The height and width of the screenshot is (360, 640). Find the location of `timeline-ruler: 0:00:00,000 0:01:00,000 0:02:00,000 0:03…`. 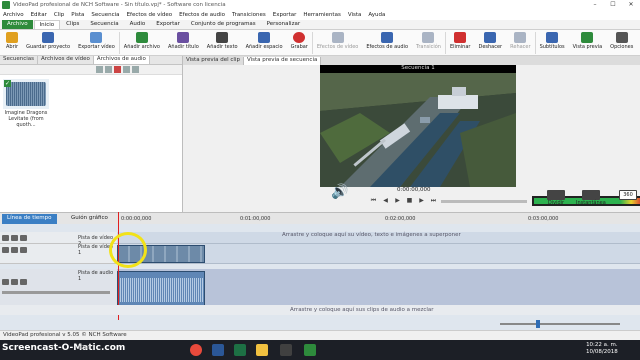

timeline-ruler: 0:00:00,000 0:01:00,000 0:02:00,000 0:03… is located at coordinates (378, 220).